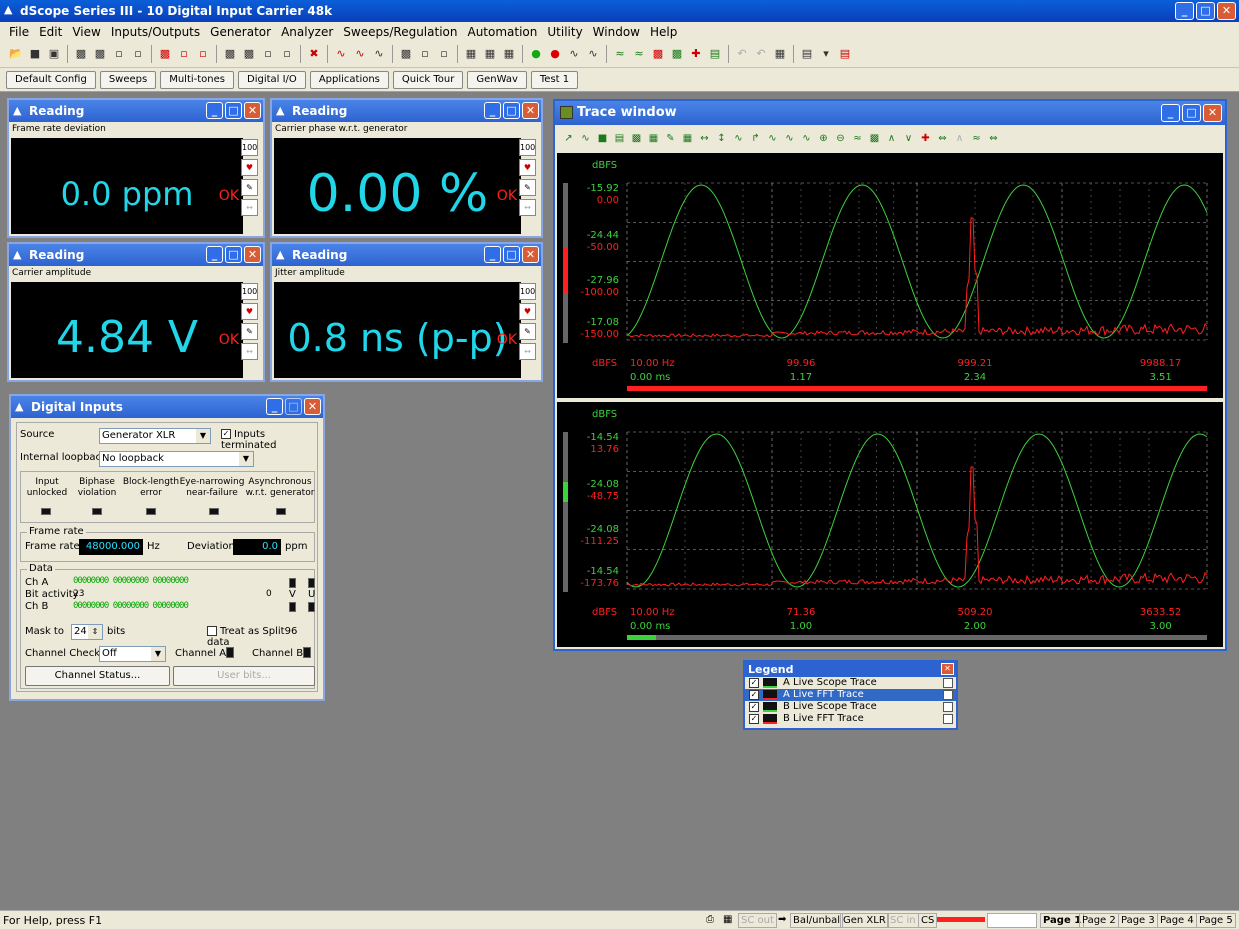 The image size is (1239, 929). Describe the element at coordinates (287, 54) in the screenshot. I see `analyzer-settings-icon: ▫` at that location.